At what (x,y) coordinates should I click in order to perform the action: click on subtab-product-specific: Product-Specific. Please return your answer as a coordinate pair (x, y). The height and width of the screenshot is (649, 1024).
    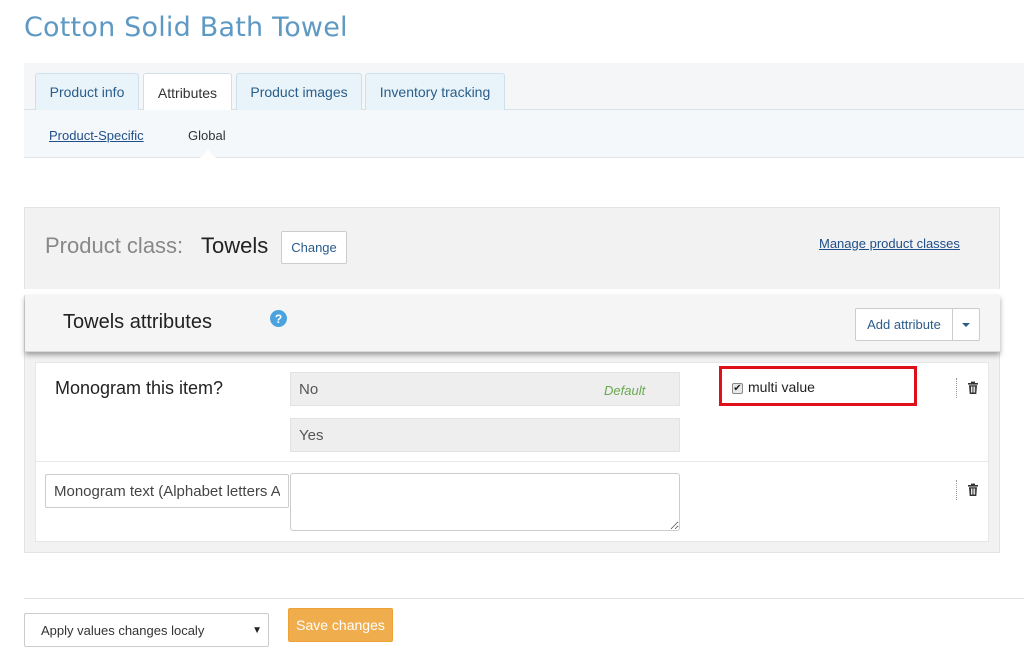
    Looking at the image, I should click on (96, 135).